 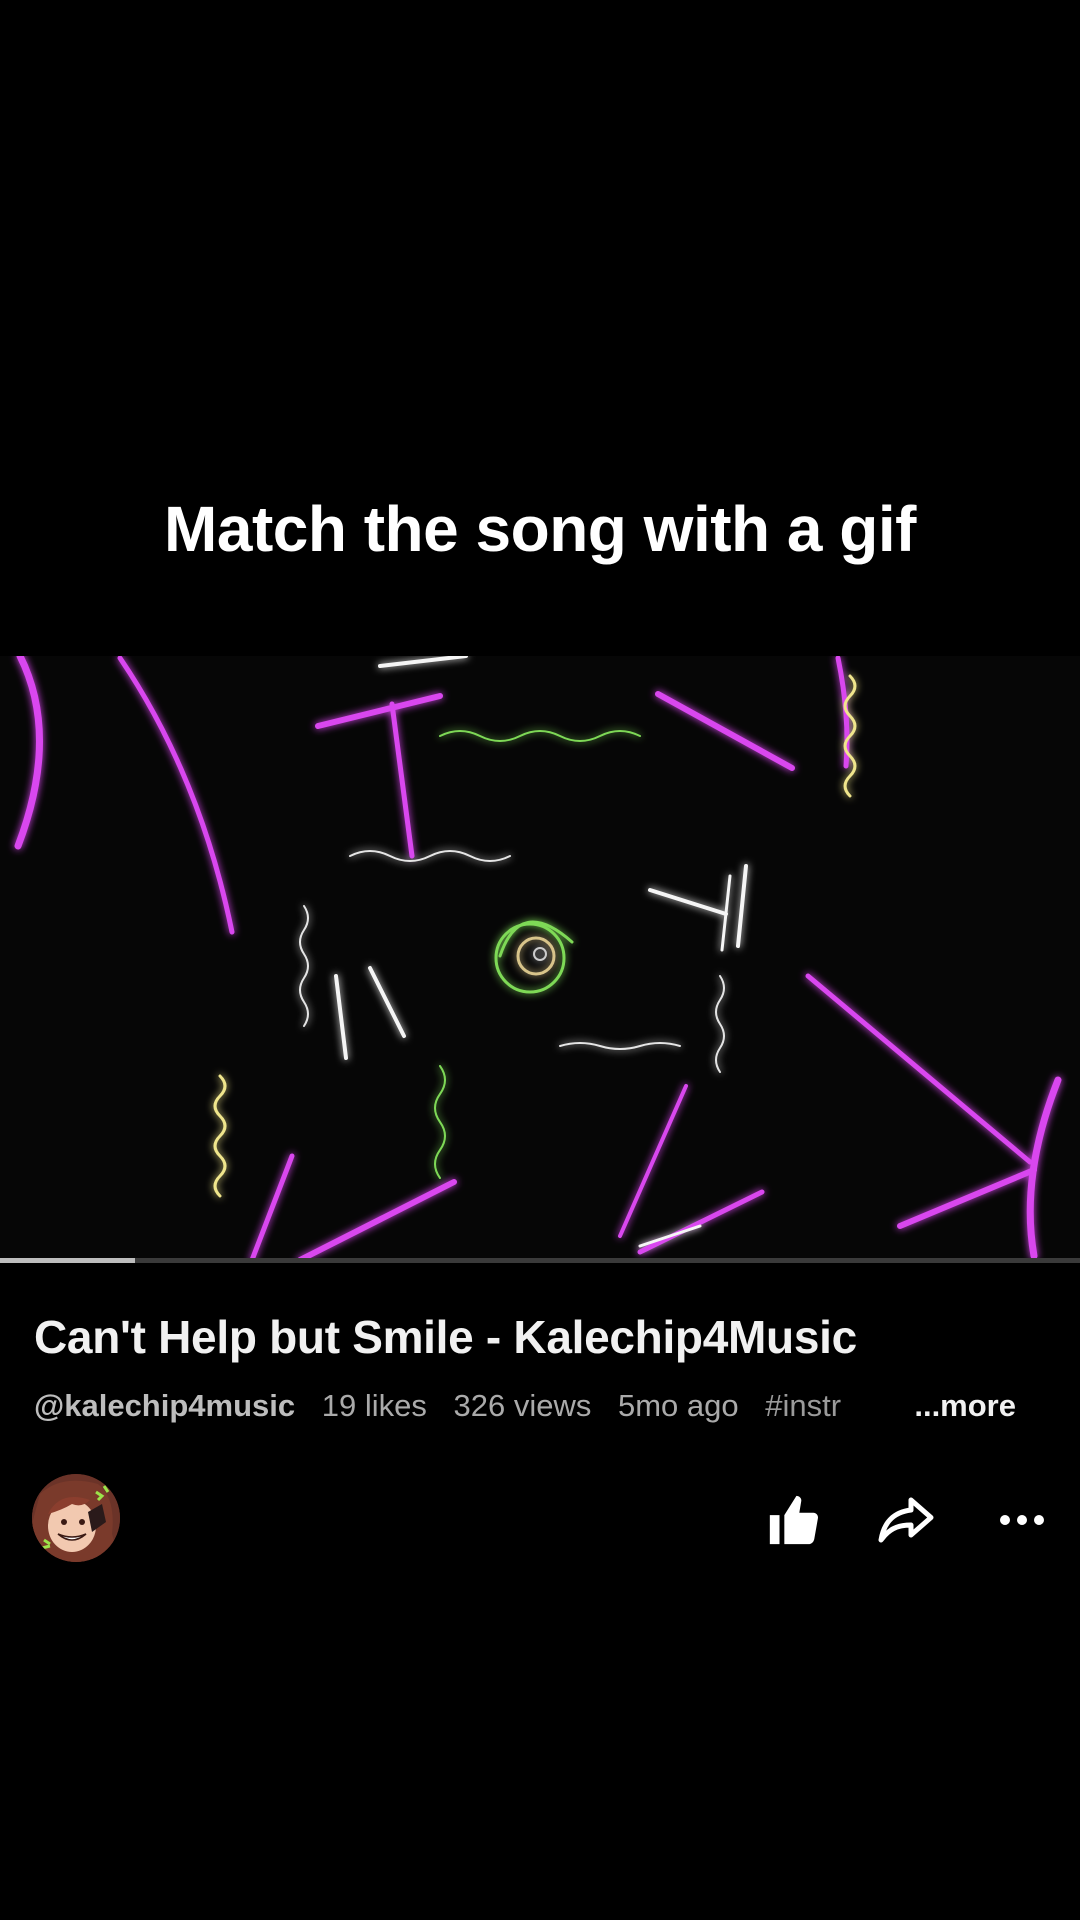 I want to click on thumbs-up-icon, so click(x=793, y=1520).